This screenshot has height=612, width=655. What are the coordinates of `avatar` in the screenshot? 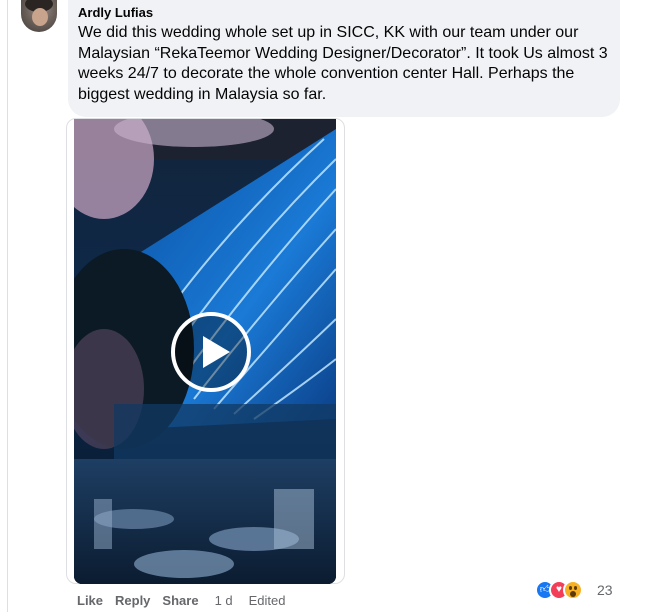 It's located at (39, 16).